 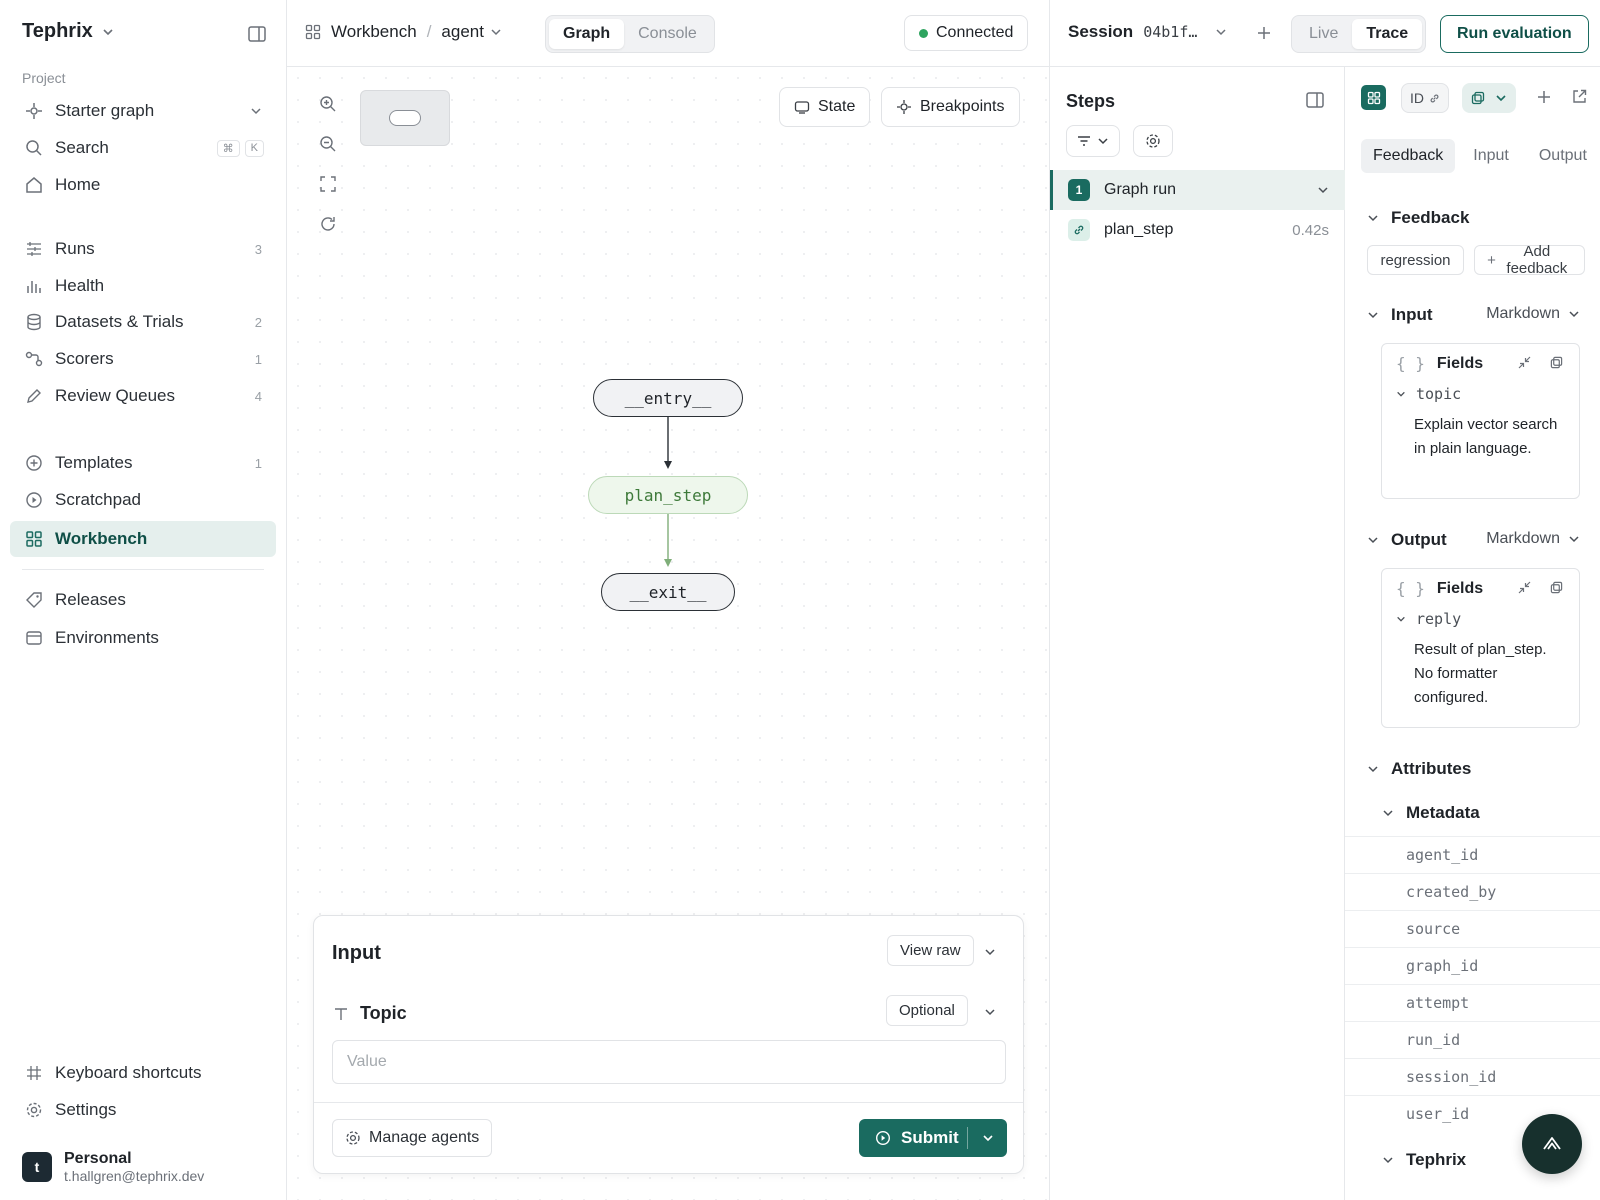 I want to click on mode-live: Live, so click(x=1323, y=34).